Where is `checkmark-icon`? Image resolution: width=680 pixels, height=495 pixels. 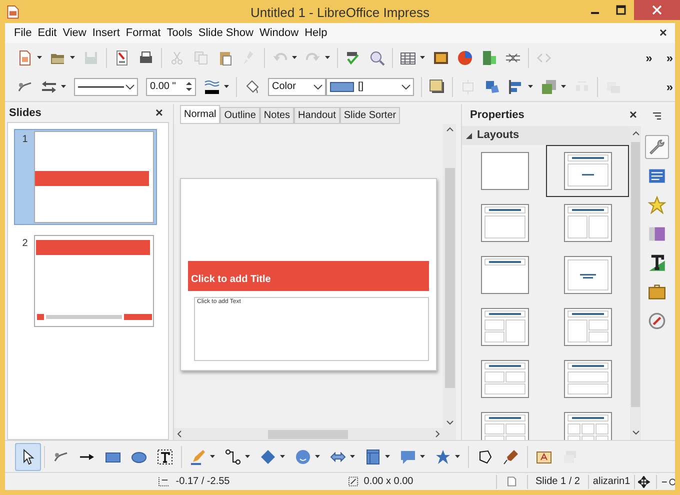
checkmark-icon is located at coordinates (353, 58).